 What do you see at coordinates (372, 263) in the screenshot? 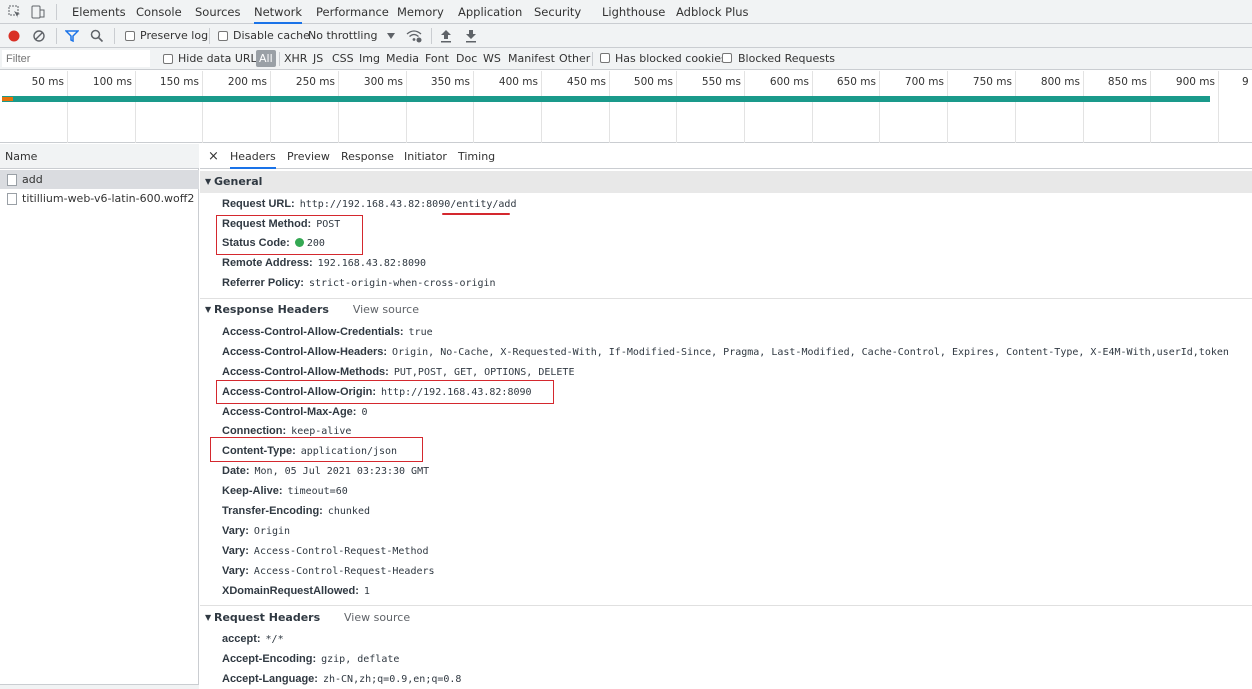
I see `header-value: 192.168.43.82:8090` at bounding box center [372, 263].